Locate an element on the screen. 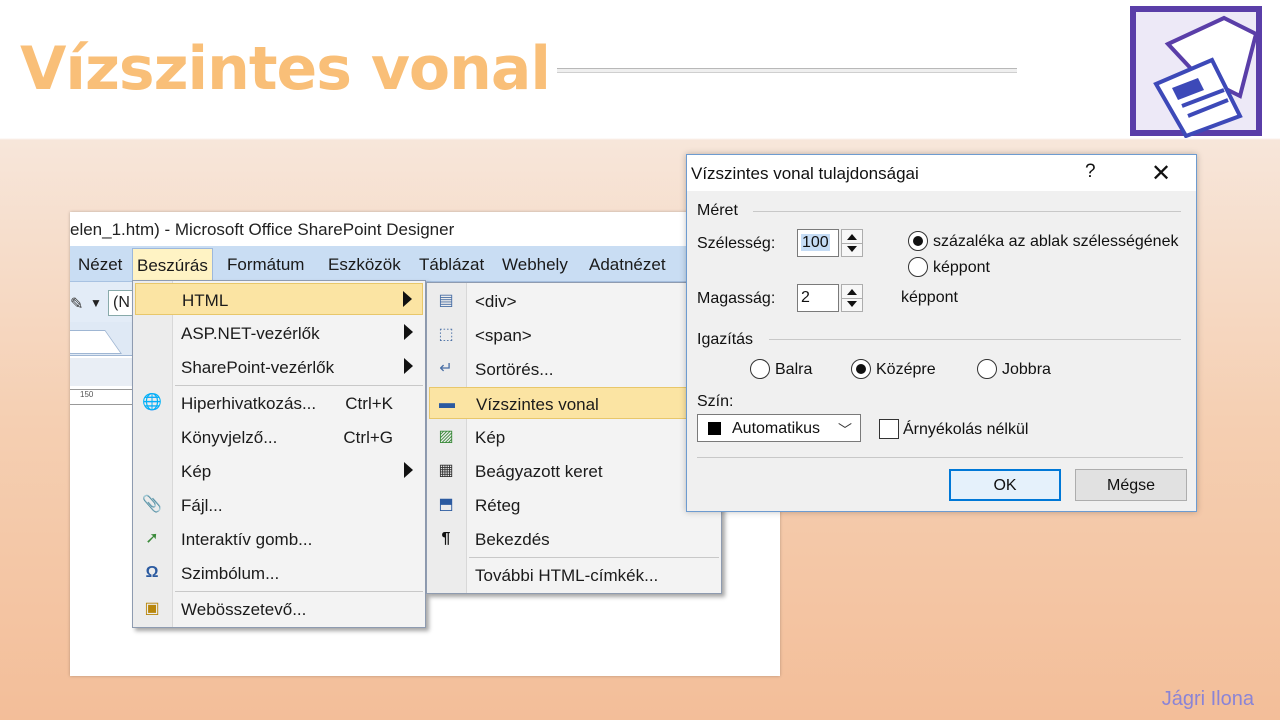 The height and width of the screenshot is (720, 1280). dialog-title: Vízszintes vonal tulajdonságai is located at coordinates (805, 173).